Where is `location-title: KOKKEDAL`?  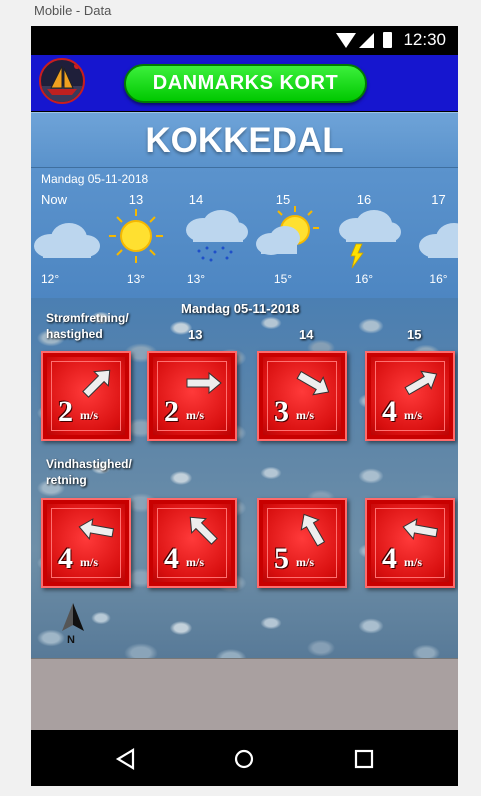 location-title: KOKKEDAL is located at coordinates (244, 140).